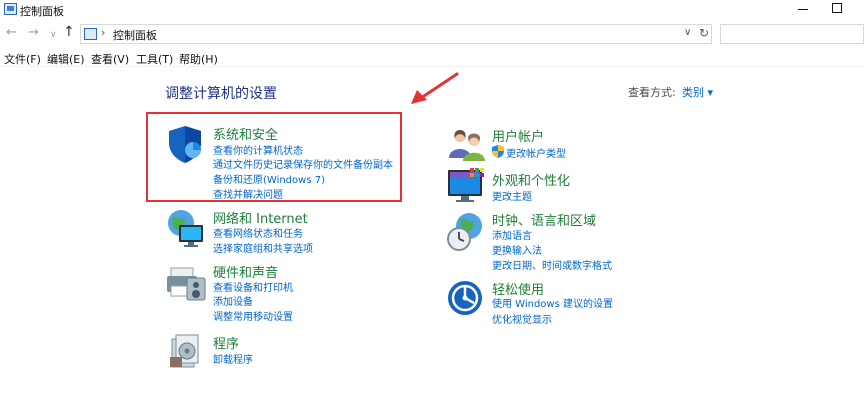 The width and height of the screenshot is (864, 400). I want to click on minimize-button, so click(803, 8).